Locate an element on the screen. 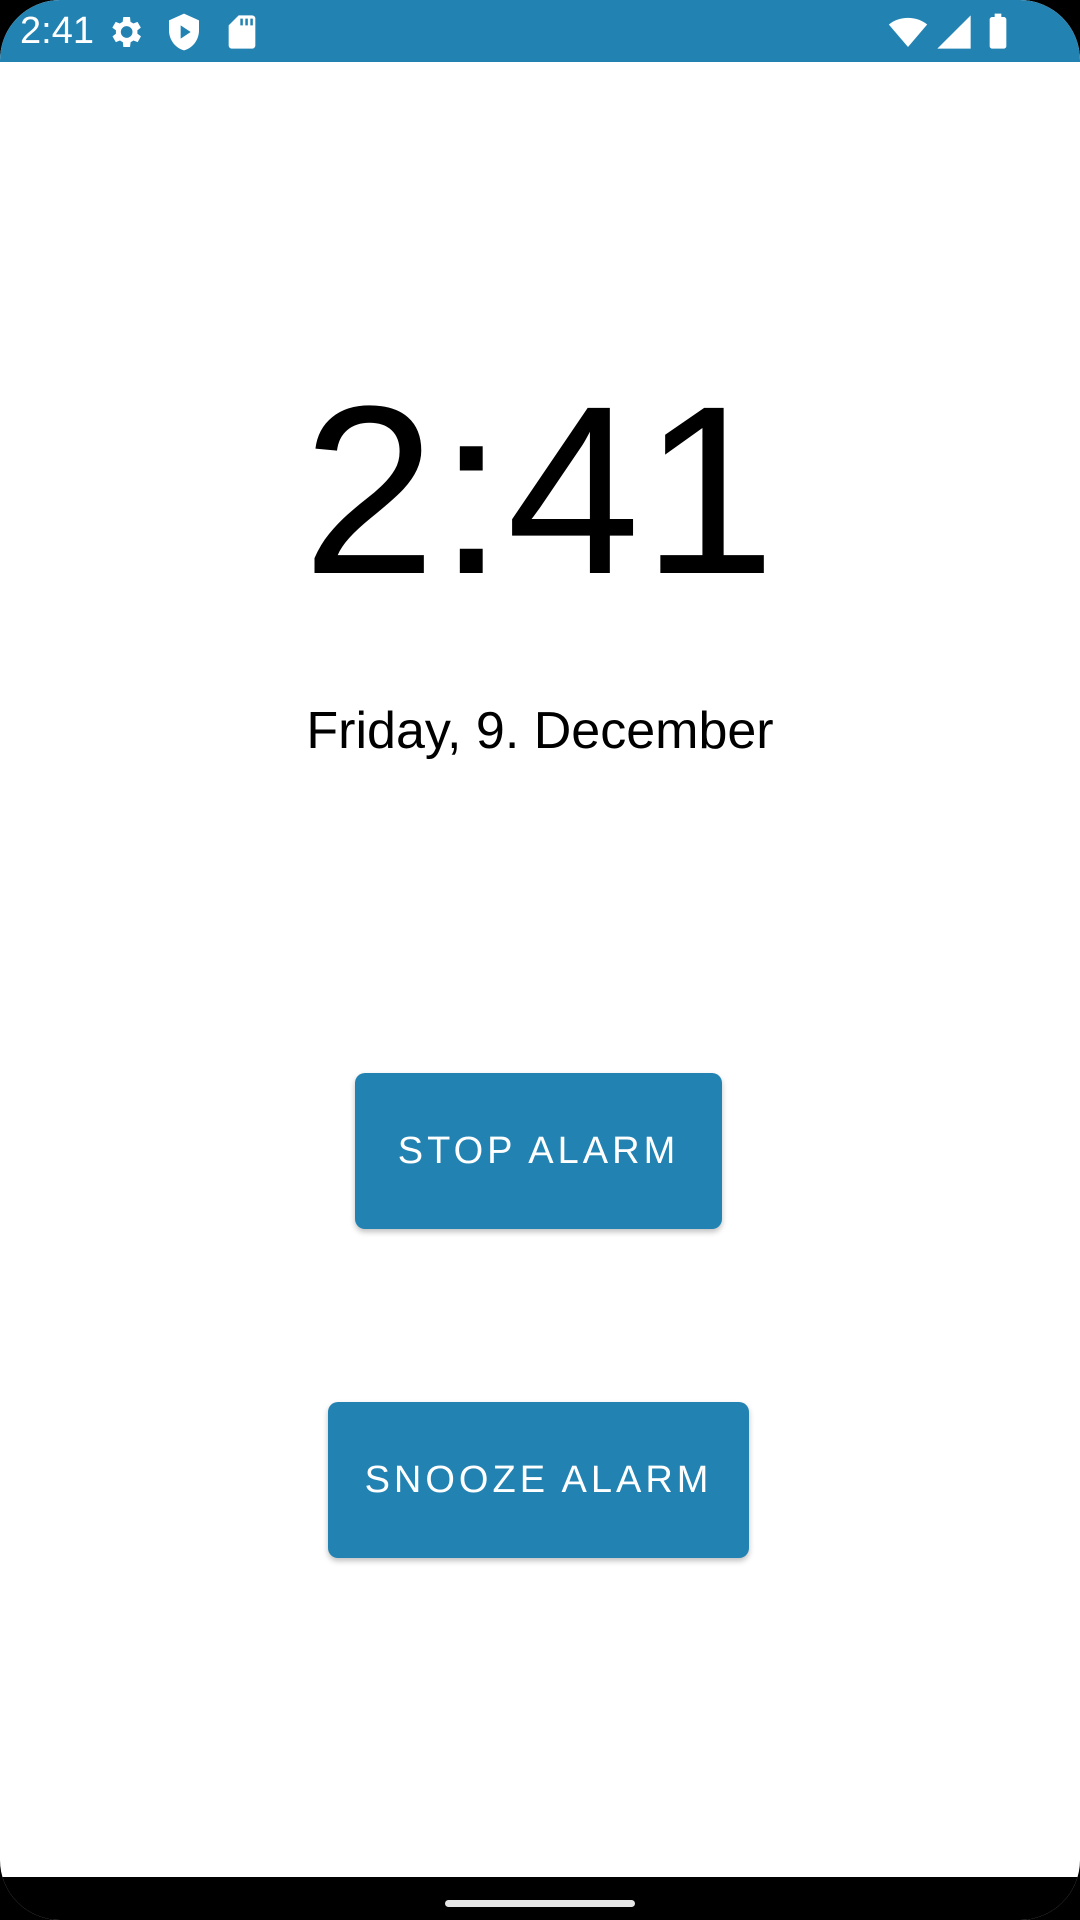  settings-icon is located at coordinates (125, 32).